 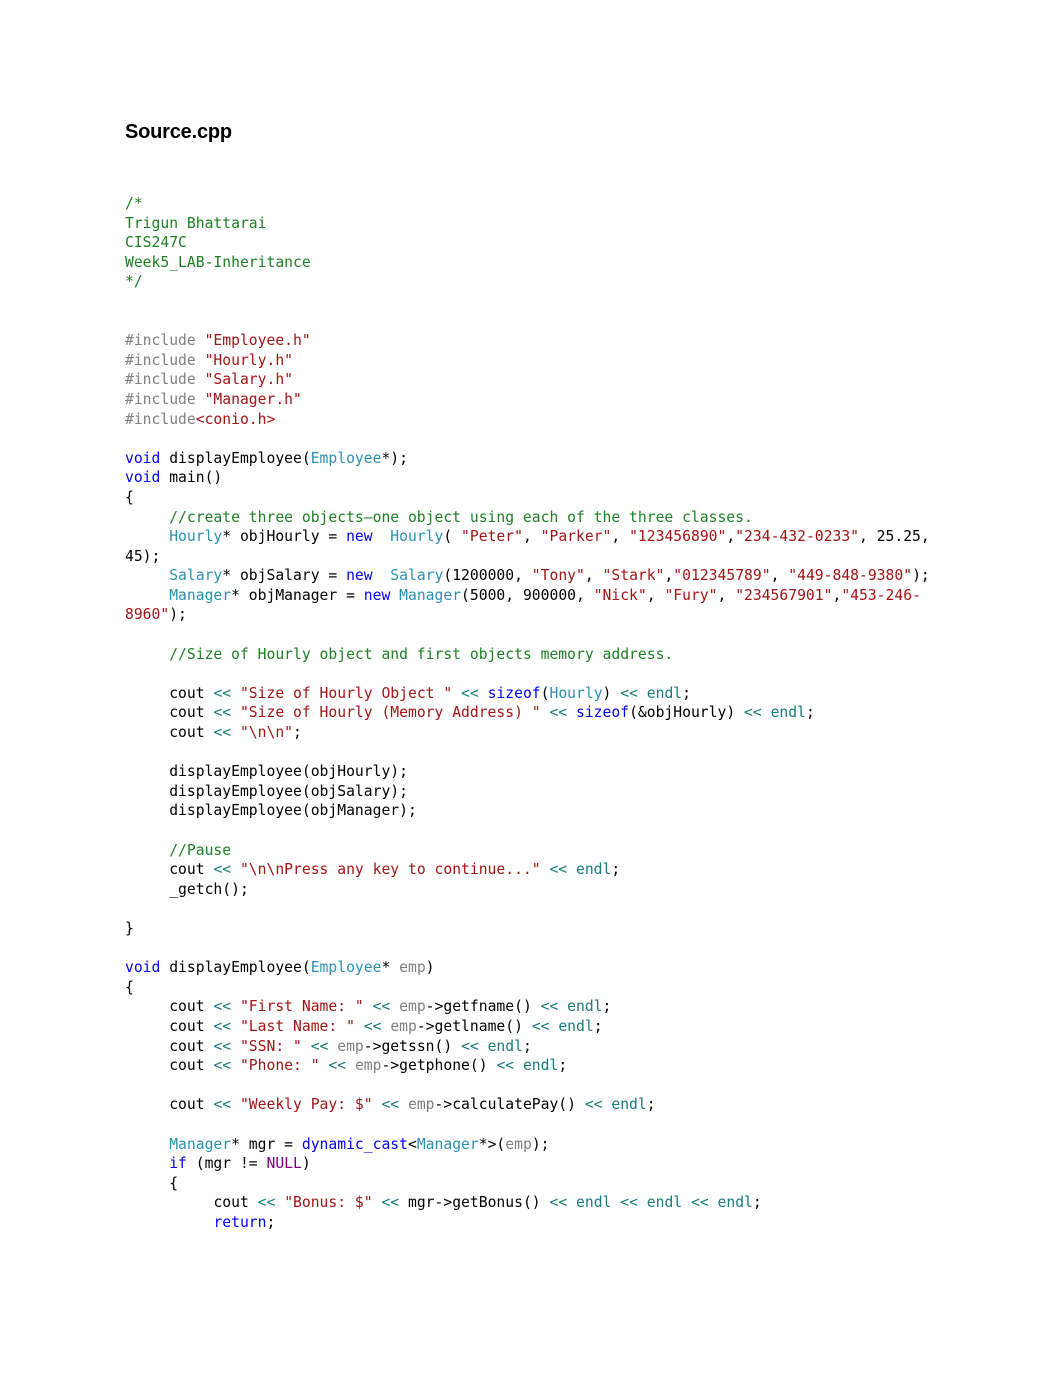 What do you see at coordinates (187, 889) in the screenshot?
I see `code-token: _getch();` at bounding box center [187, 889].